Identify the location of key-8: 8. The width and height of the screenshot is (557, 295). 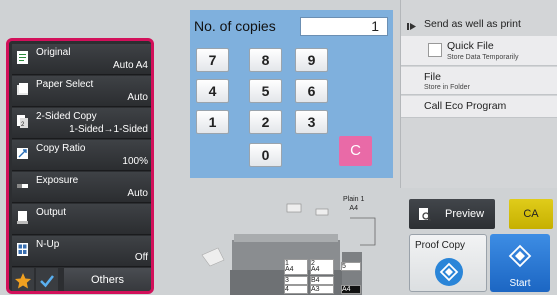
(265, 60).